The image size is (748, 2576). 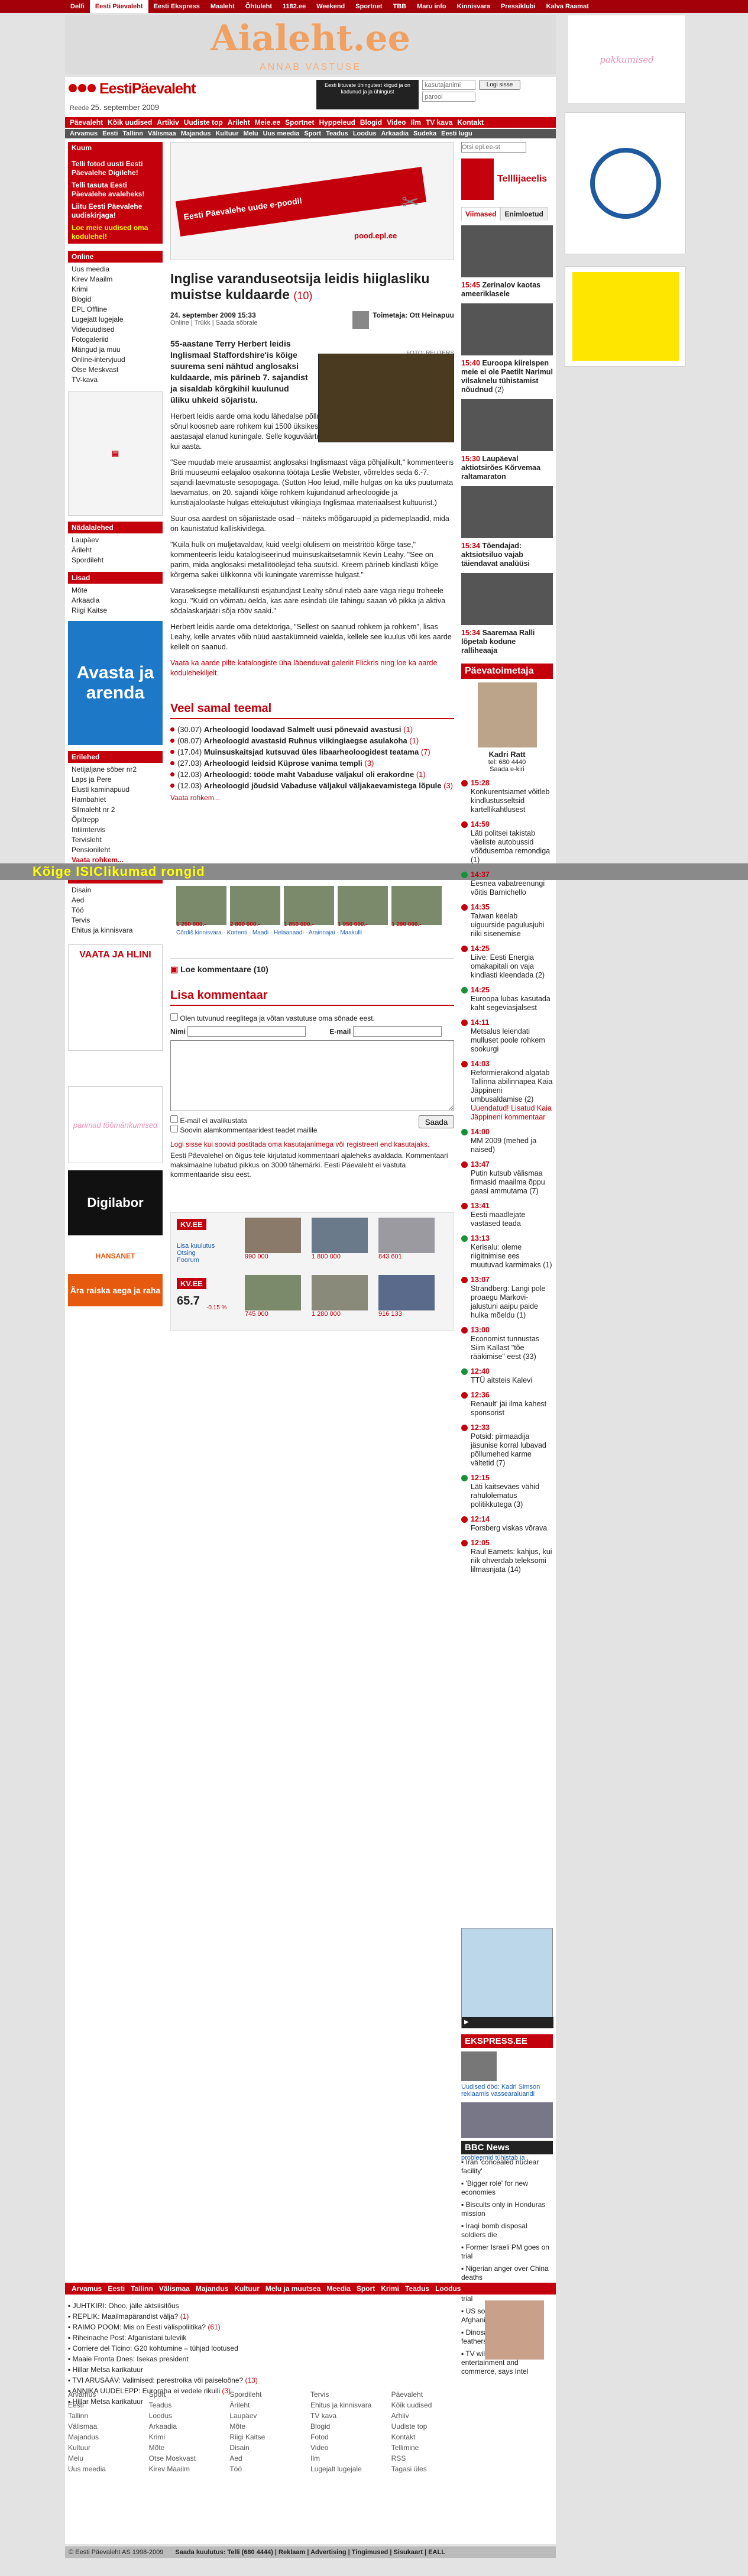 What do you see at coordinates (116, 330) in the screenshot?
I see `online-link: Videouudised` at bounding box center [116, 330].